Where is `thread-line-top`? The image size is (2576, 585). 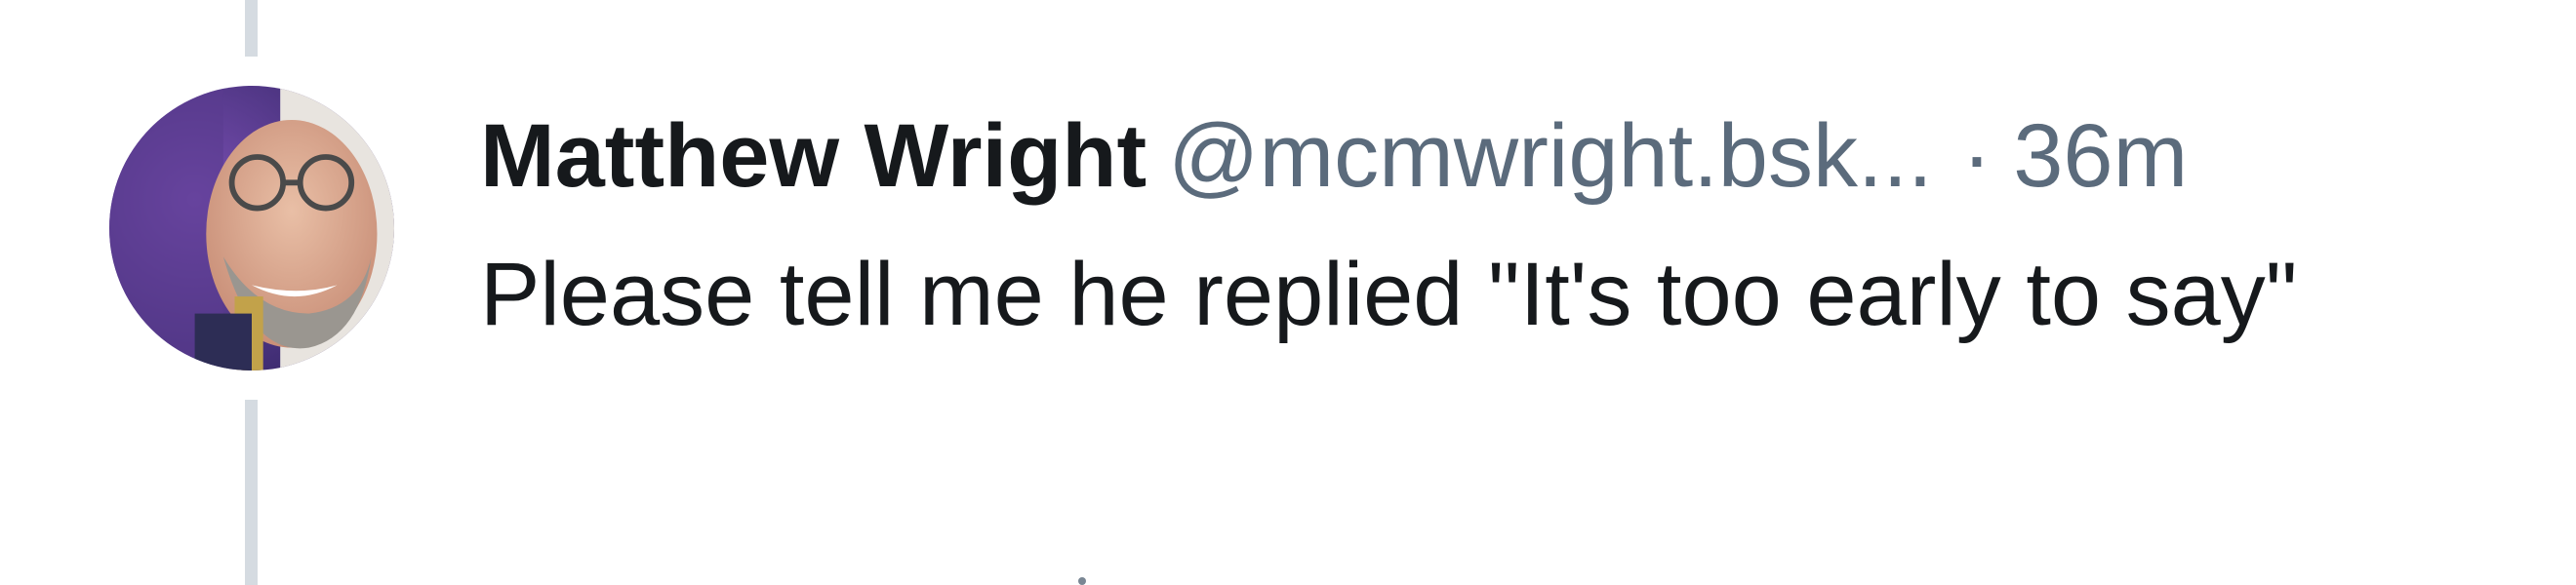 thread-line-top is located at coordinates (251, 28).